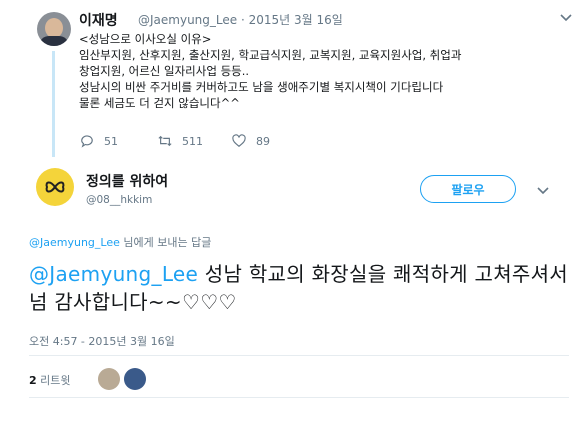 This screenshot has height=423, width=587. I want to click on like-count: 89, so click(263, 141).